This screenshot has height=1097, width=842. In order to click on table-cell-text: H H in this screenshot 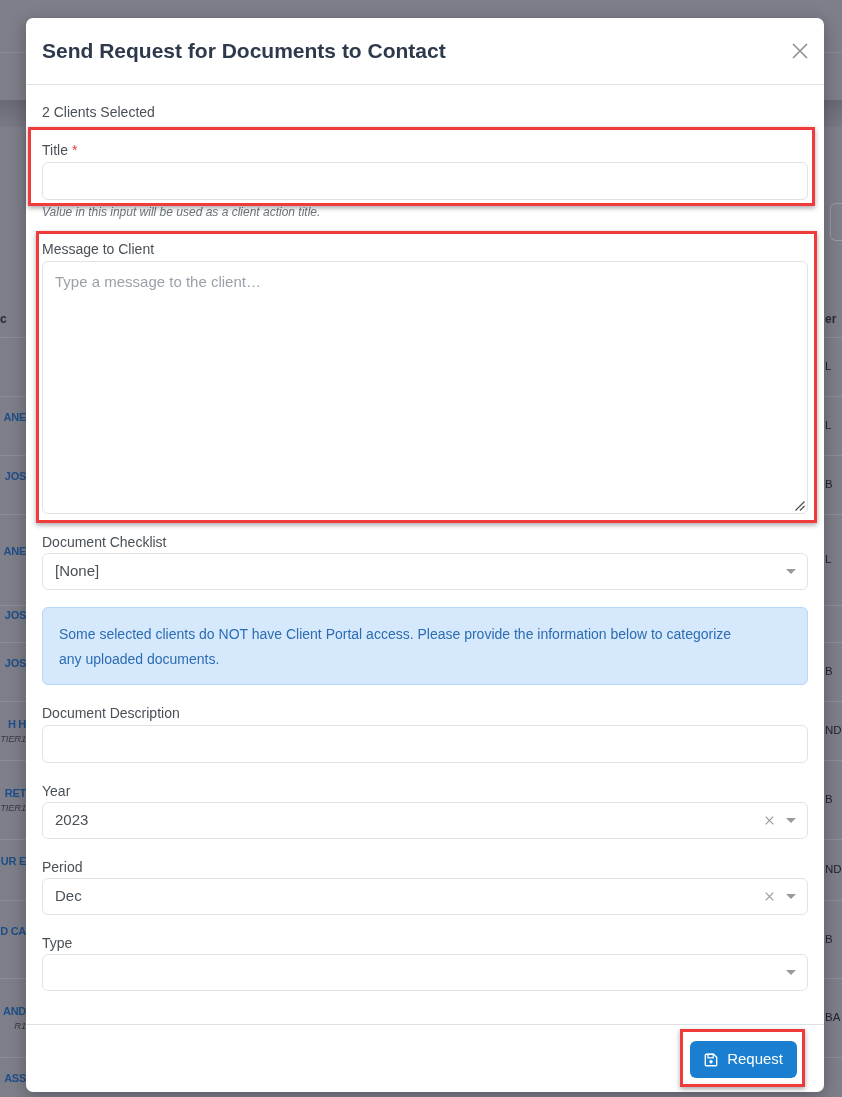, I will do `click(16, 724)`.